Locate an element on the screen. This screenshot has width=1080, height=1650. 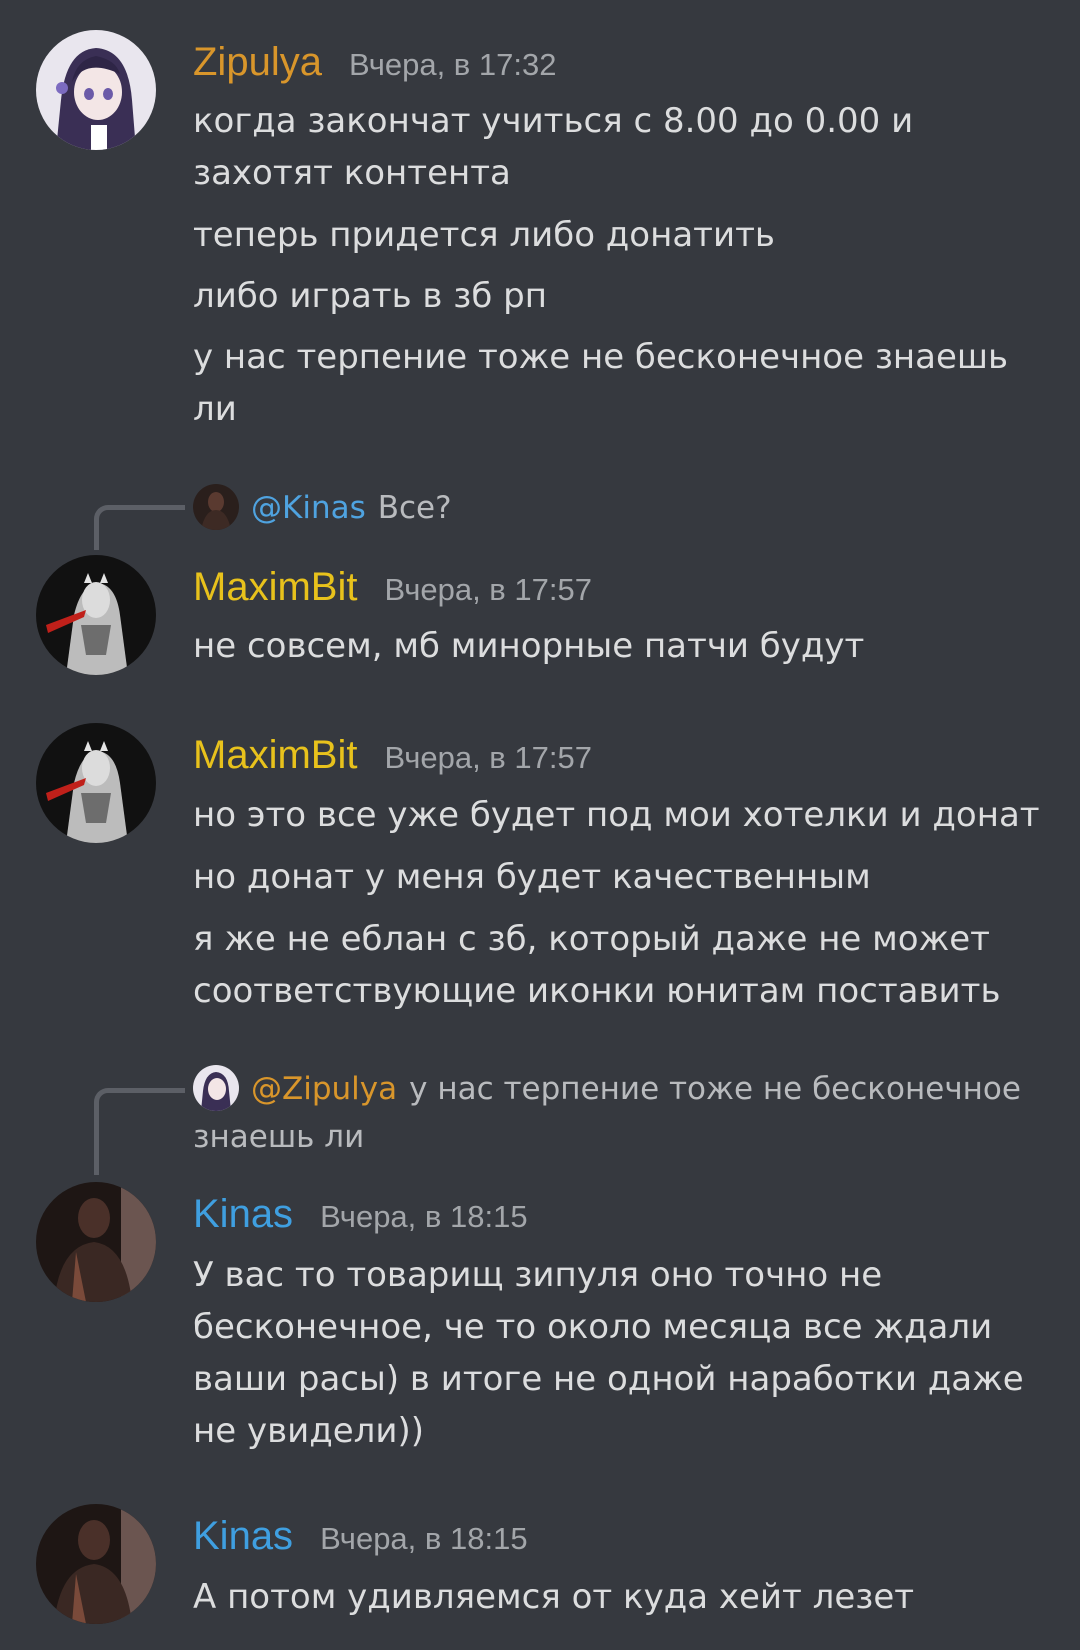
message-header: Zipulya Вчера, в 17:32 is located at coordinates (374, 62).